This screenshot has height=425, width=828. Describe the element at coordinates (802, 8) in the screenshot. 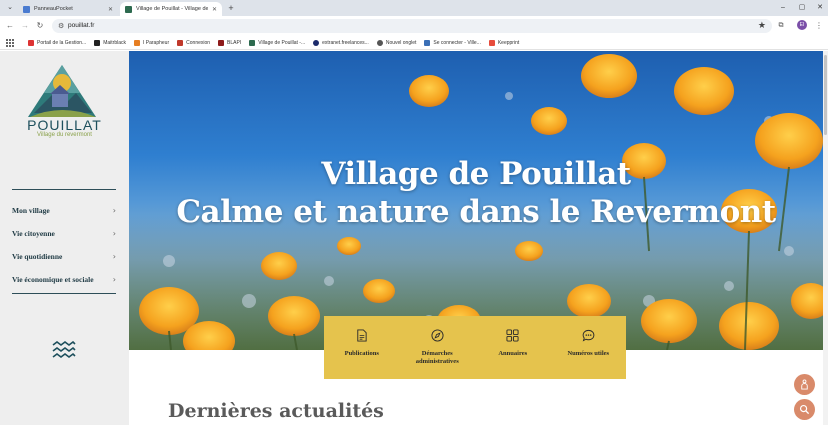

I see `maximize-window-icon: ▢` at that location.